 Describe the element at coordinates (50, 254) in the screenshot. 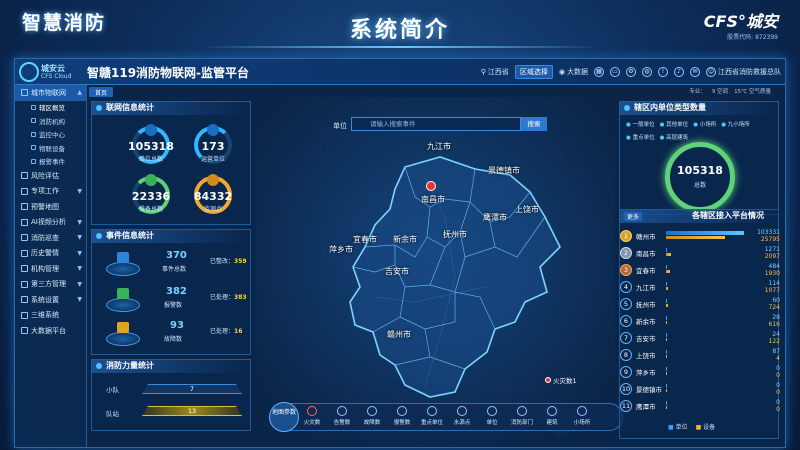

I see `sidebar-item-history: 历史警情 ▼` at that location.